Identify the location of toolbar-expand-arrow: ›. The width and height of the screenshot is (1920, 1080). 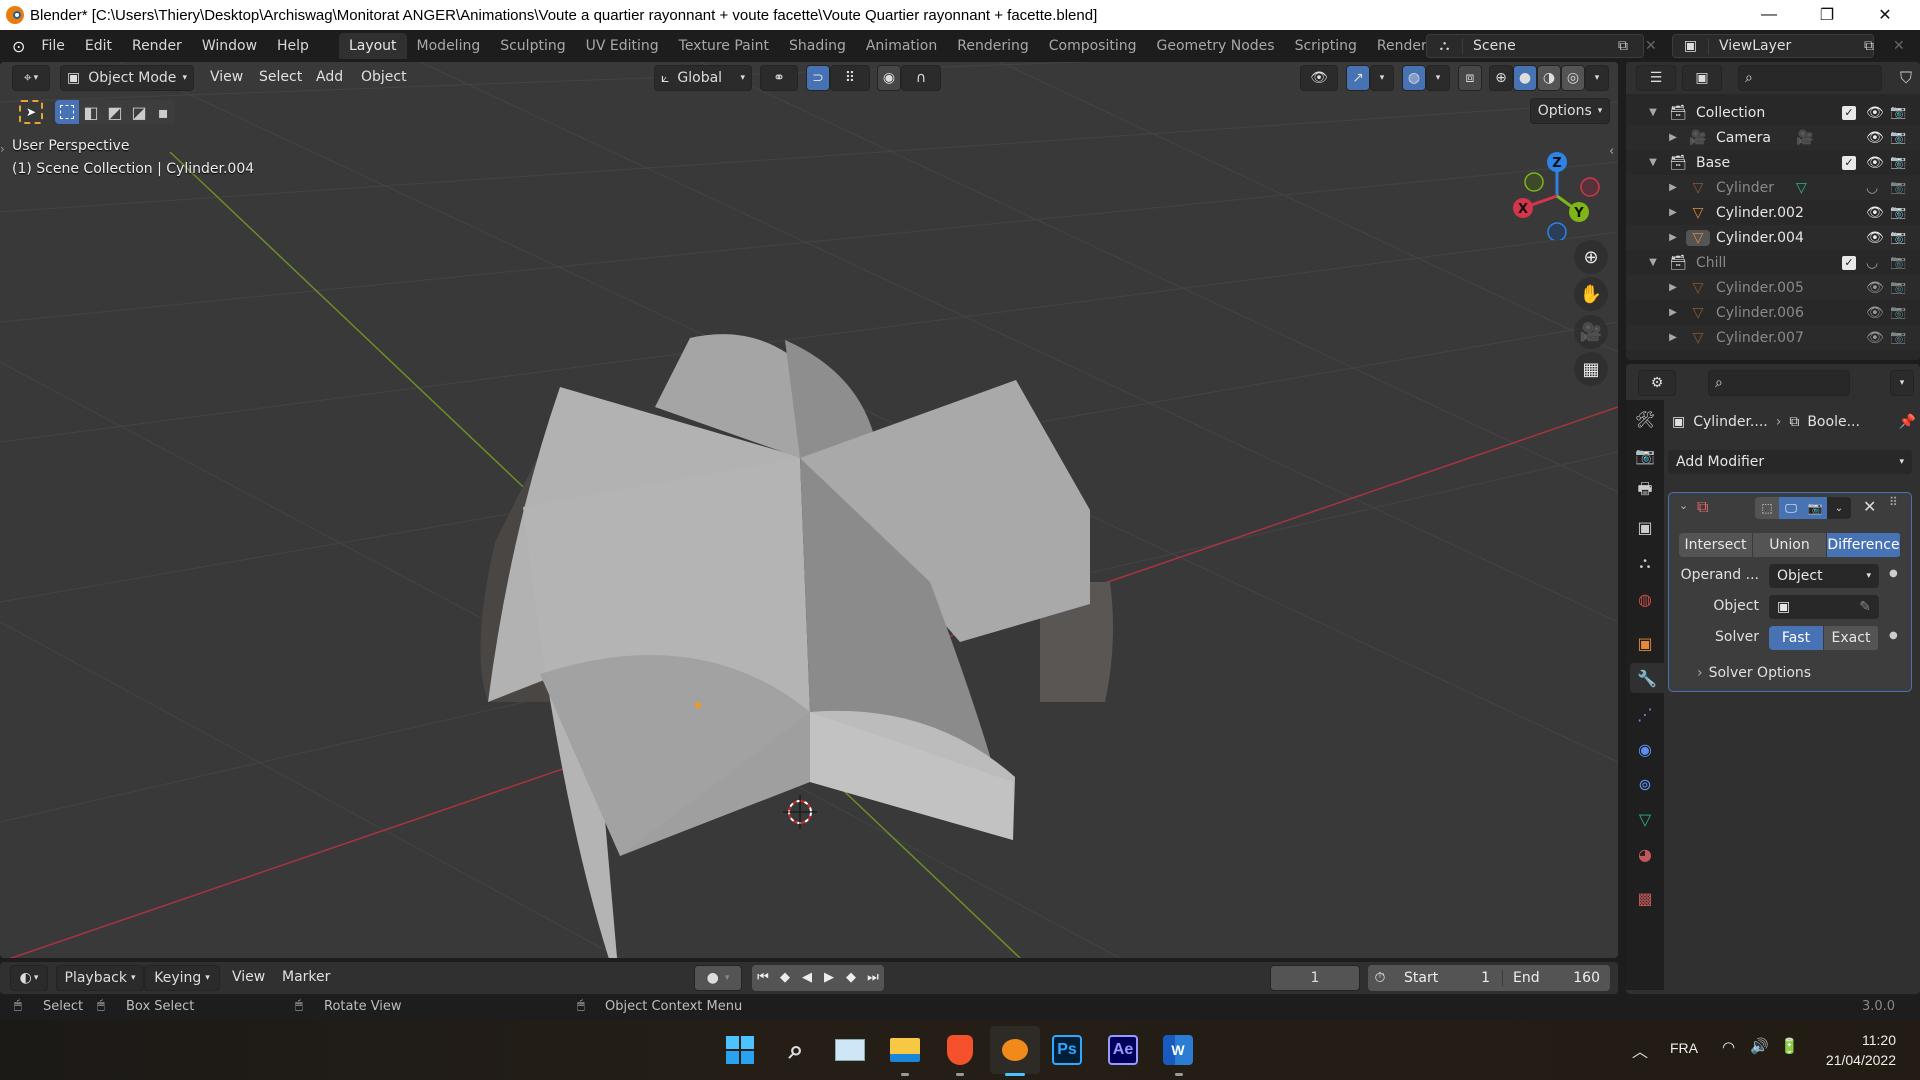
(2, 149).